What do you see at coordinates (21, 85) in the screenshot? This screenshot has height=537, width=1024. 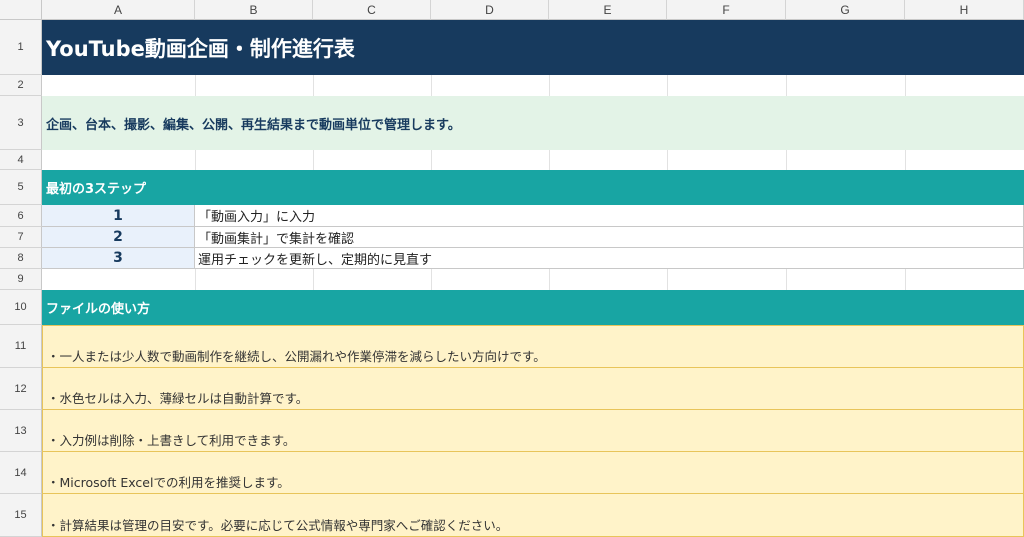 I see `row-header-2: 2` at bounding box center [21, 85].